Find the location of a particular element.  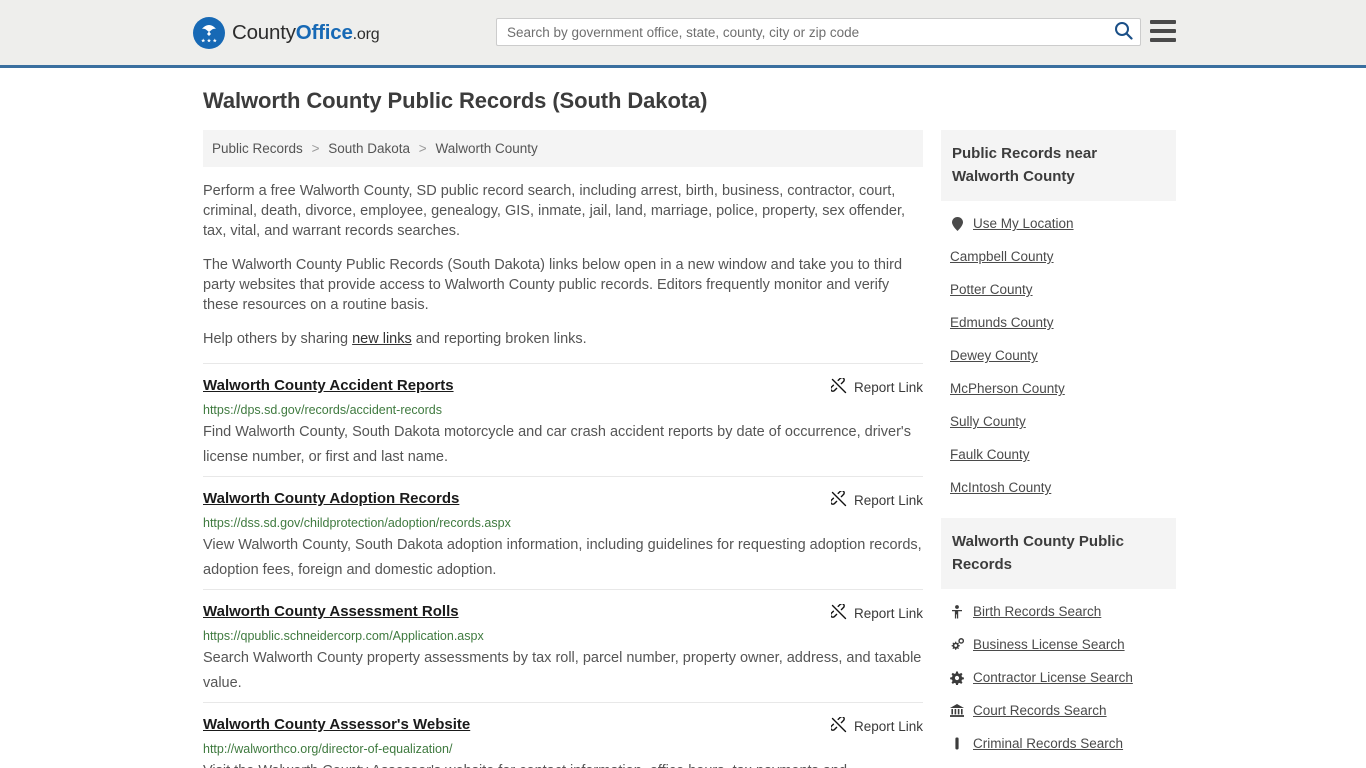

sidebar-item-edmunds-county: Edmunds County is located at coordinates (1058, 322).